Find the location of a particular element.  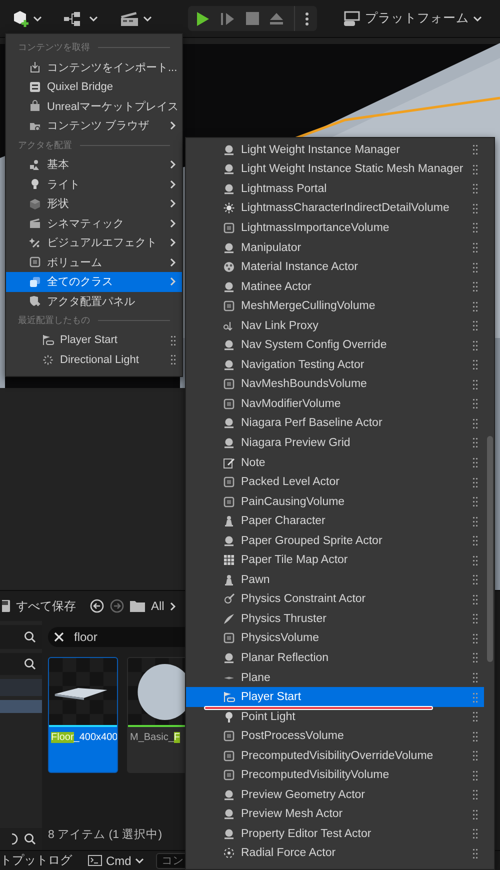

clear-icon is located at coordinates (59, 637).